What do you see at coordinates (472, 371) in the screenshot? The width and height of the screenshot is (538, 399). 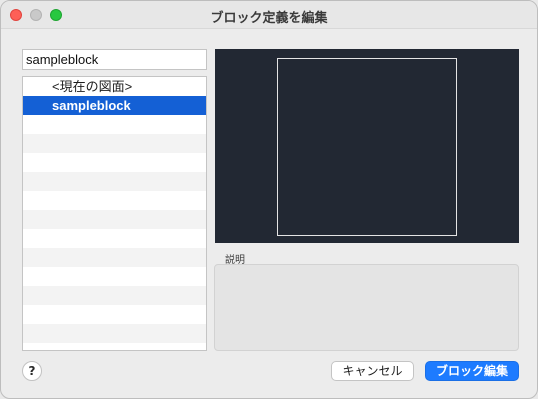 I see `edit-block-button: ブロック編集` at bounding box center [472, 371].